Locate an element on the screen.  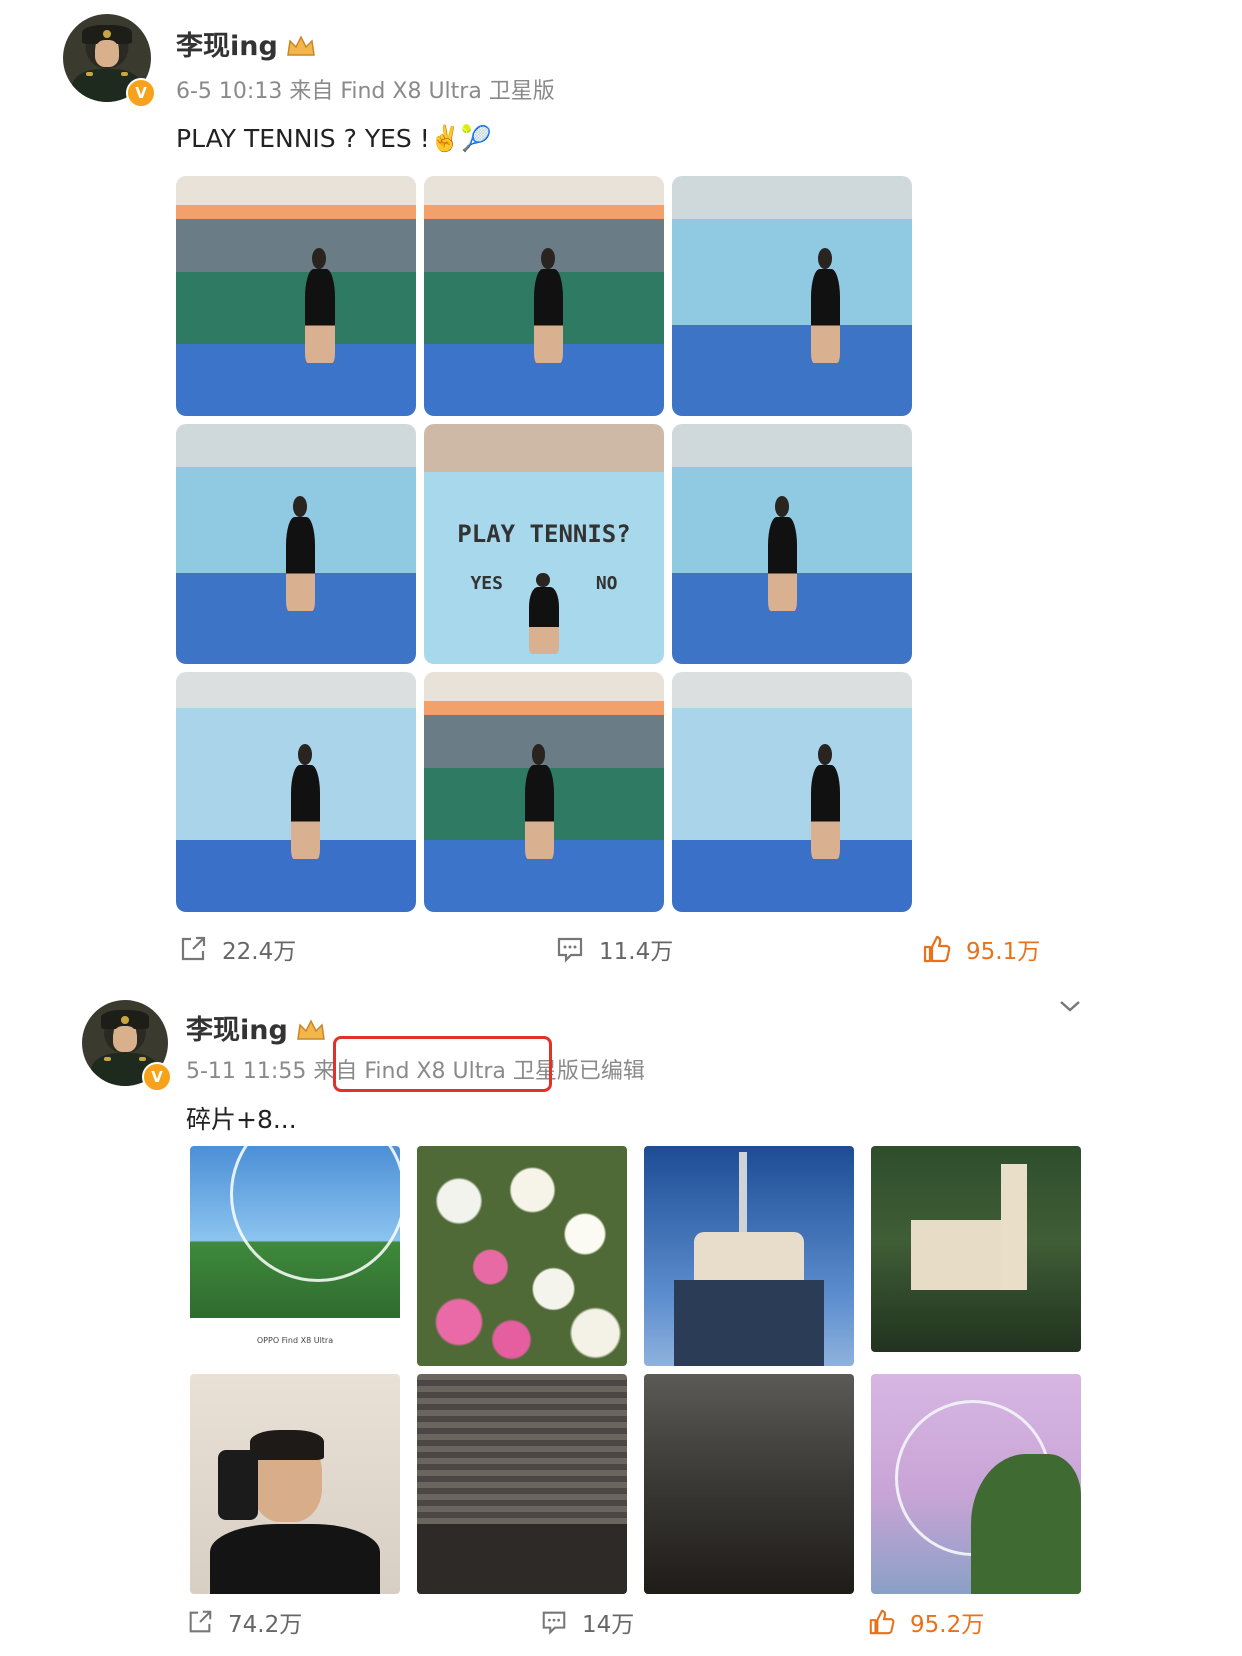
share-button: 22.4万 is located at coordinates (237, 949).